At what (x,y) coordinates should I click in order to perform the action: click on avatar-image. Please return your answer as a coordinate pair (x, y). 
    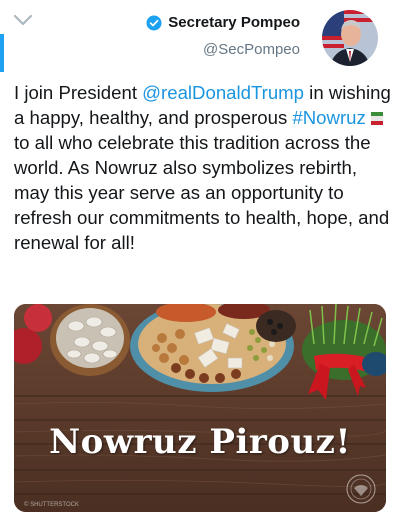
    Looking at the image, I should click on (350, 38).